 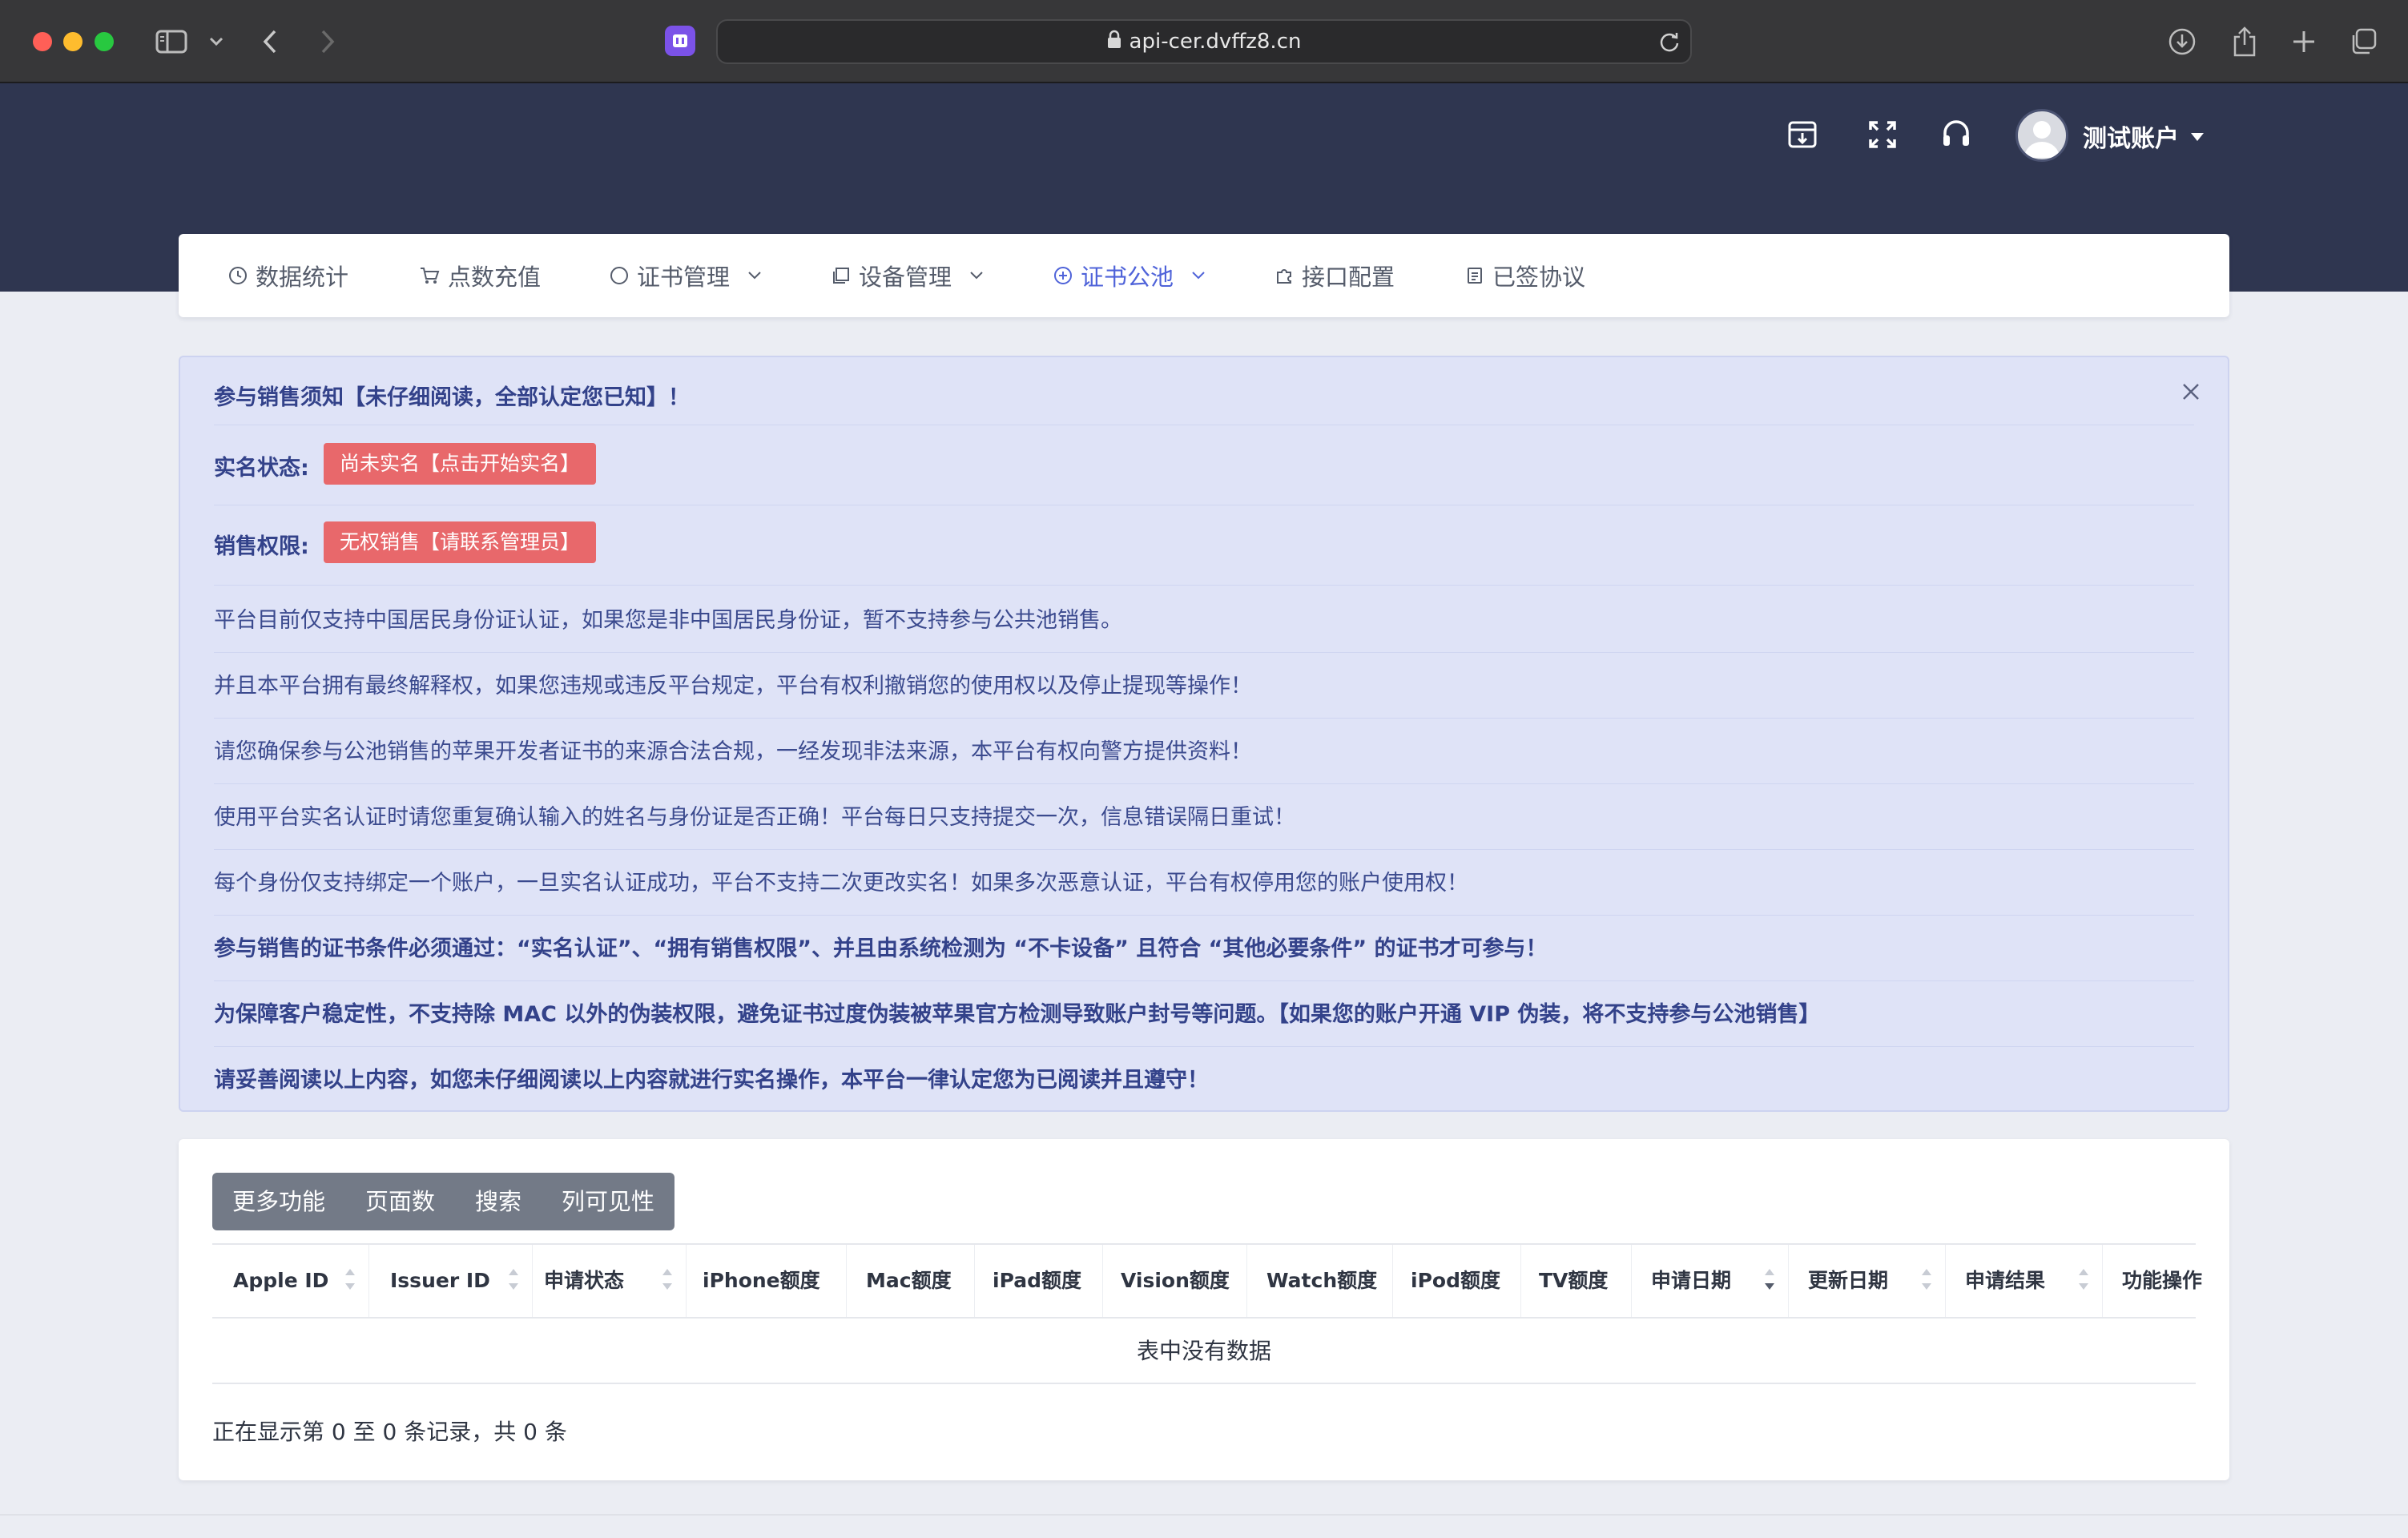 What do you see at coordinates (1063, 275) in the screenshot?
I see `plus-circle-icon` at bounding box center [1063, 275].